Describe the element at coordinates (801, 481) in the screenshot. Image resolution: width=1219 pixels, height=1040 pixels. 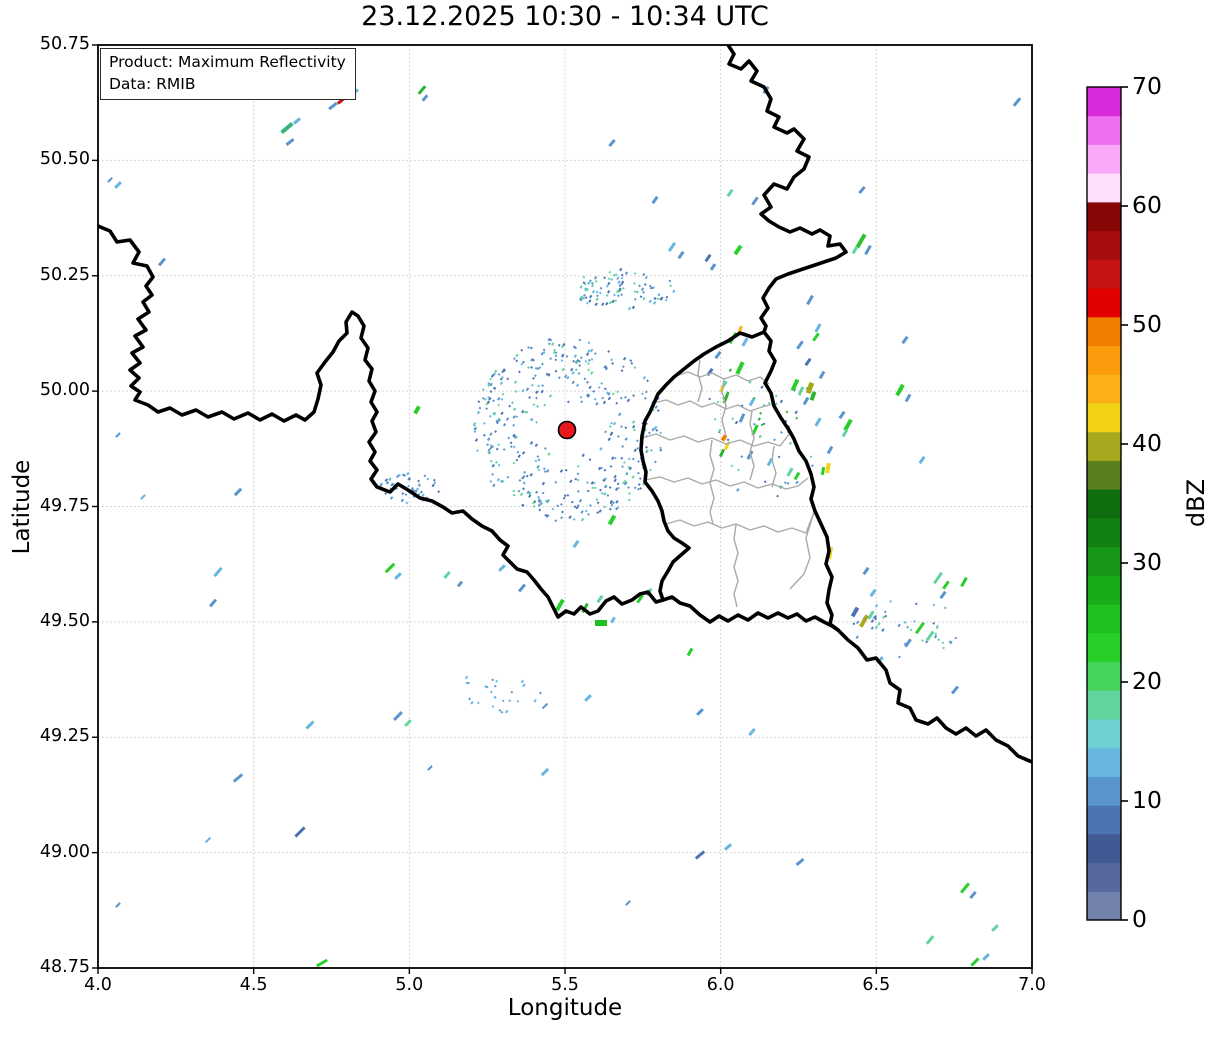
I see `national-border` at that location.